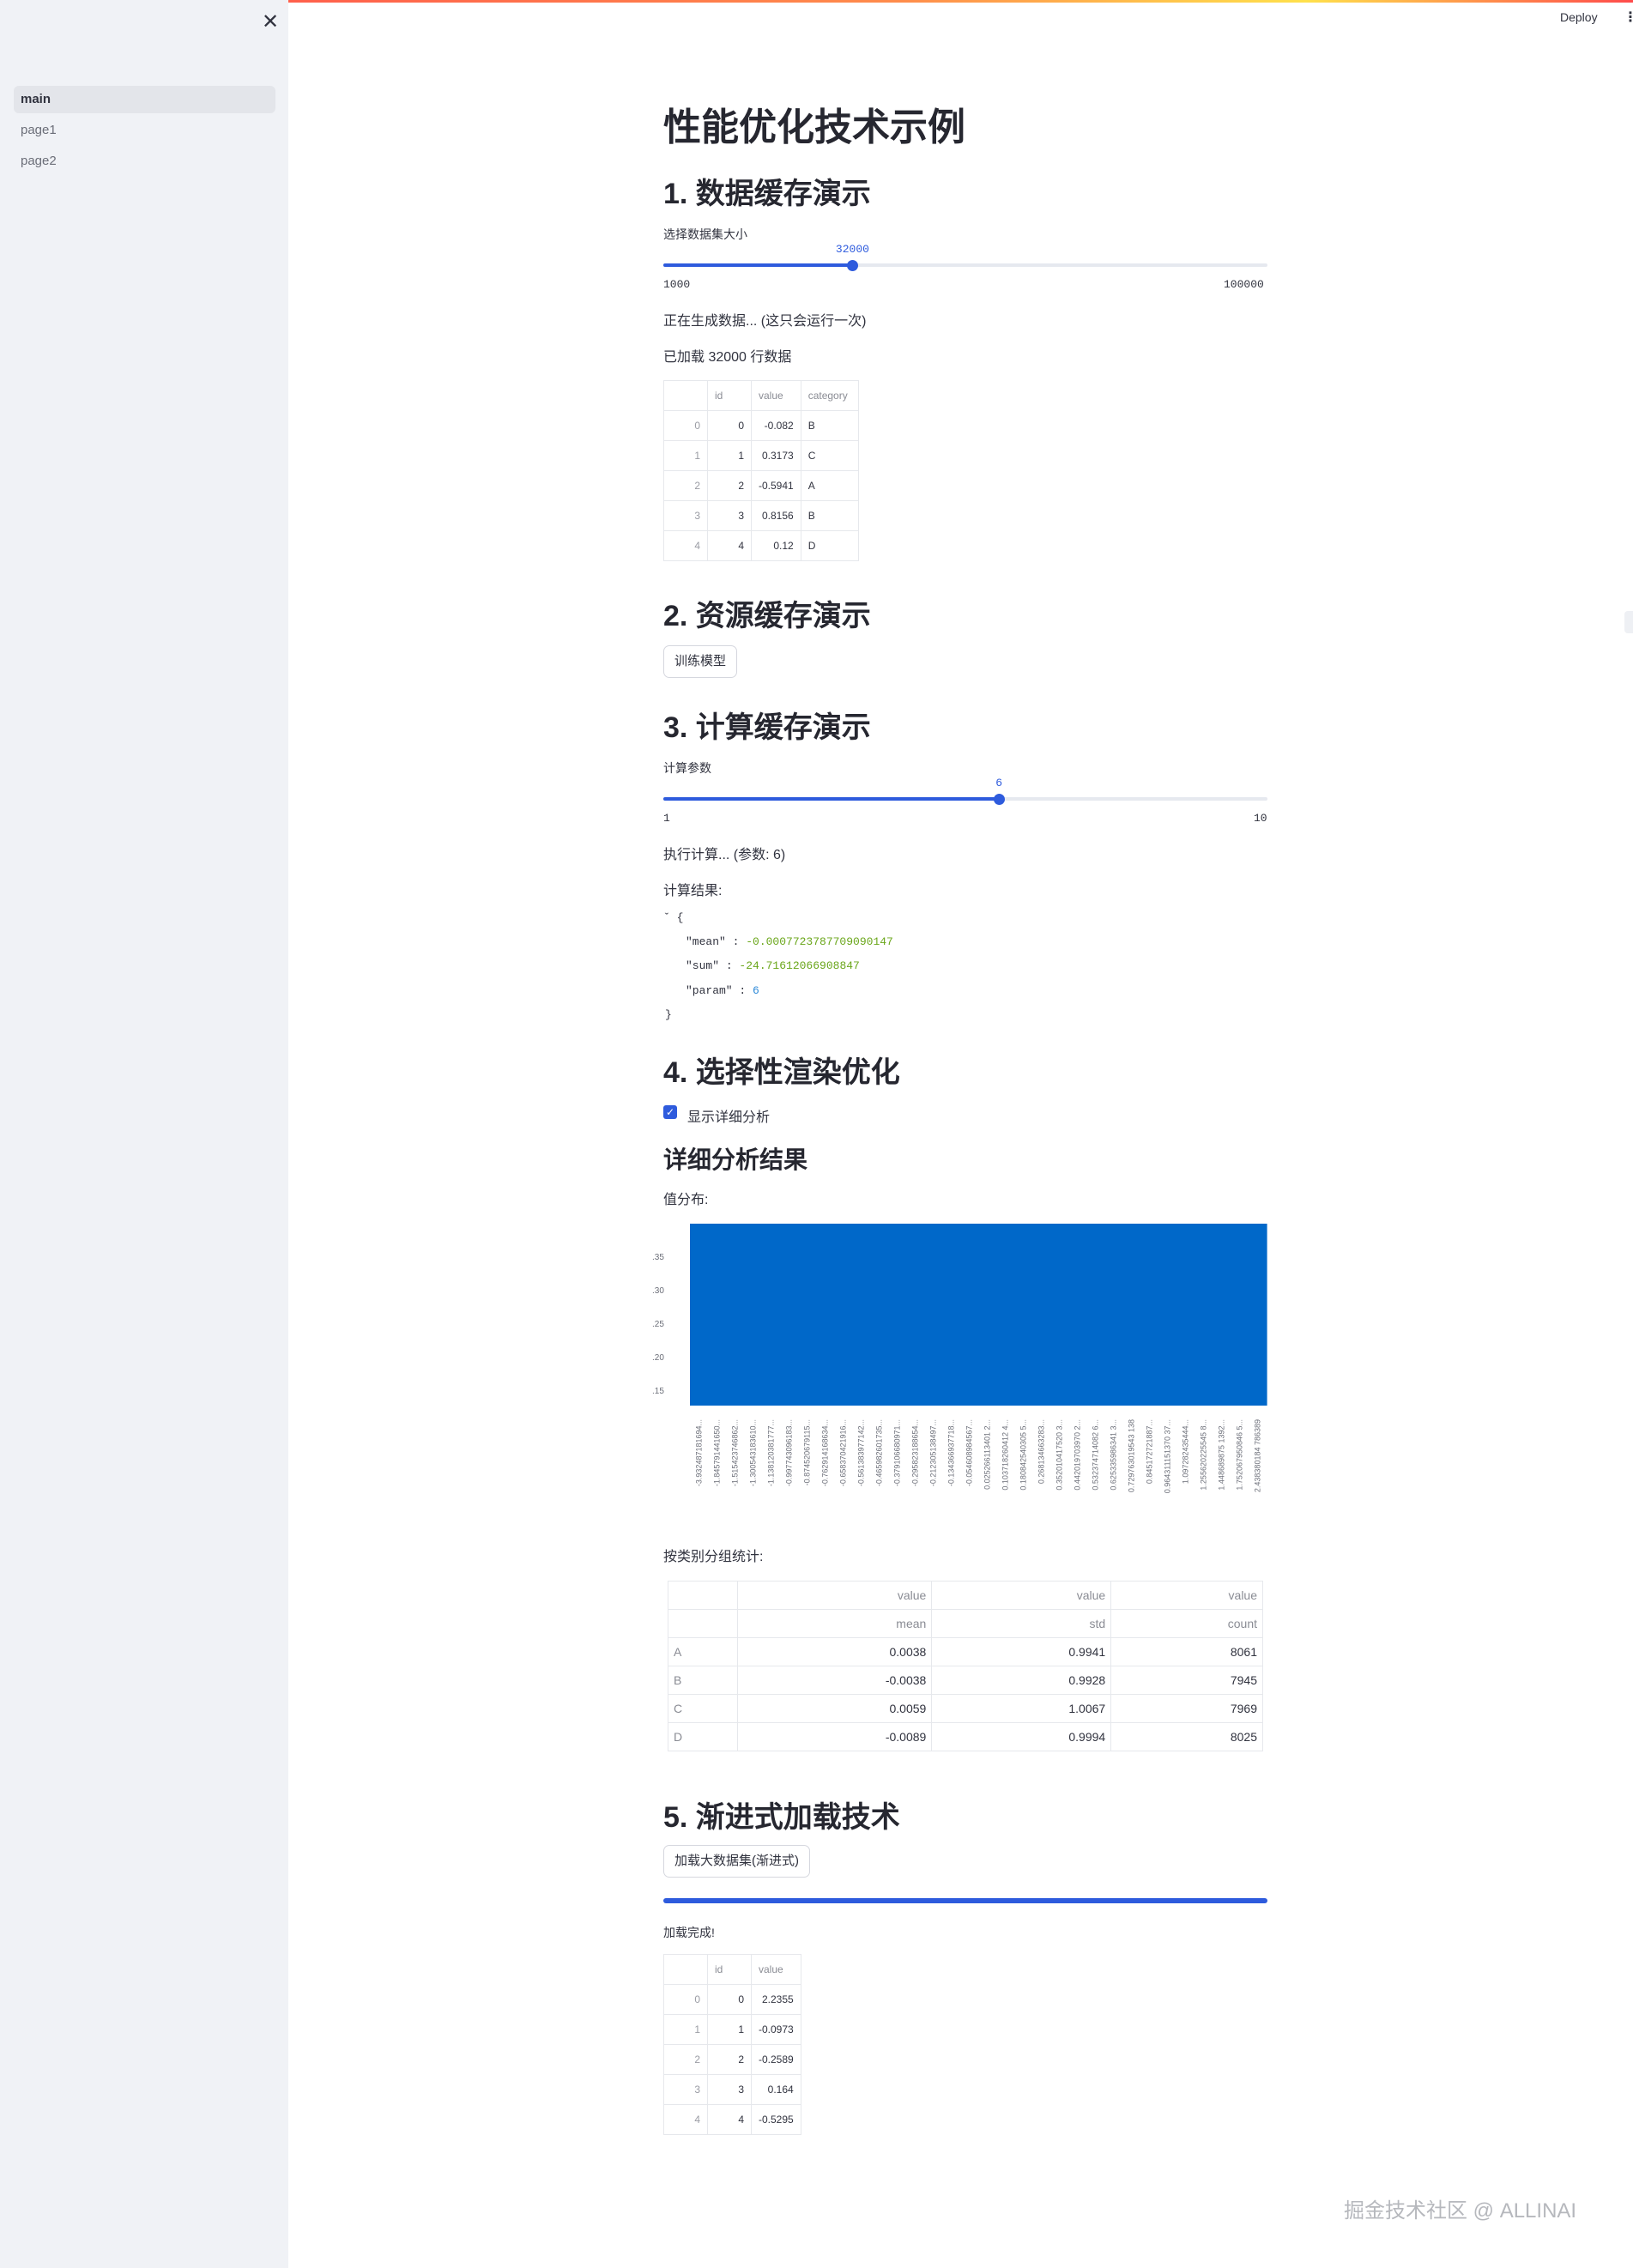  What do you see at coordinates (703, 1651) in the screenshot?
I see `row-label: A` at bounding box center [703, 1651].